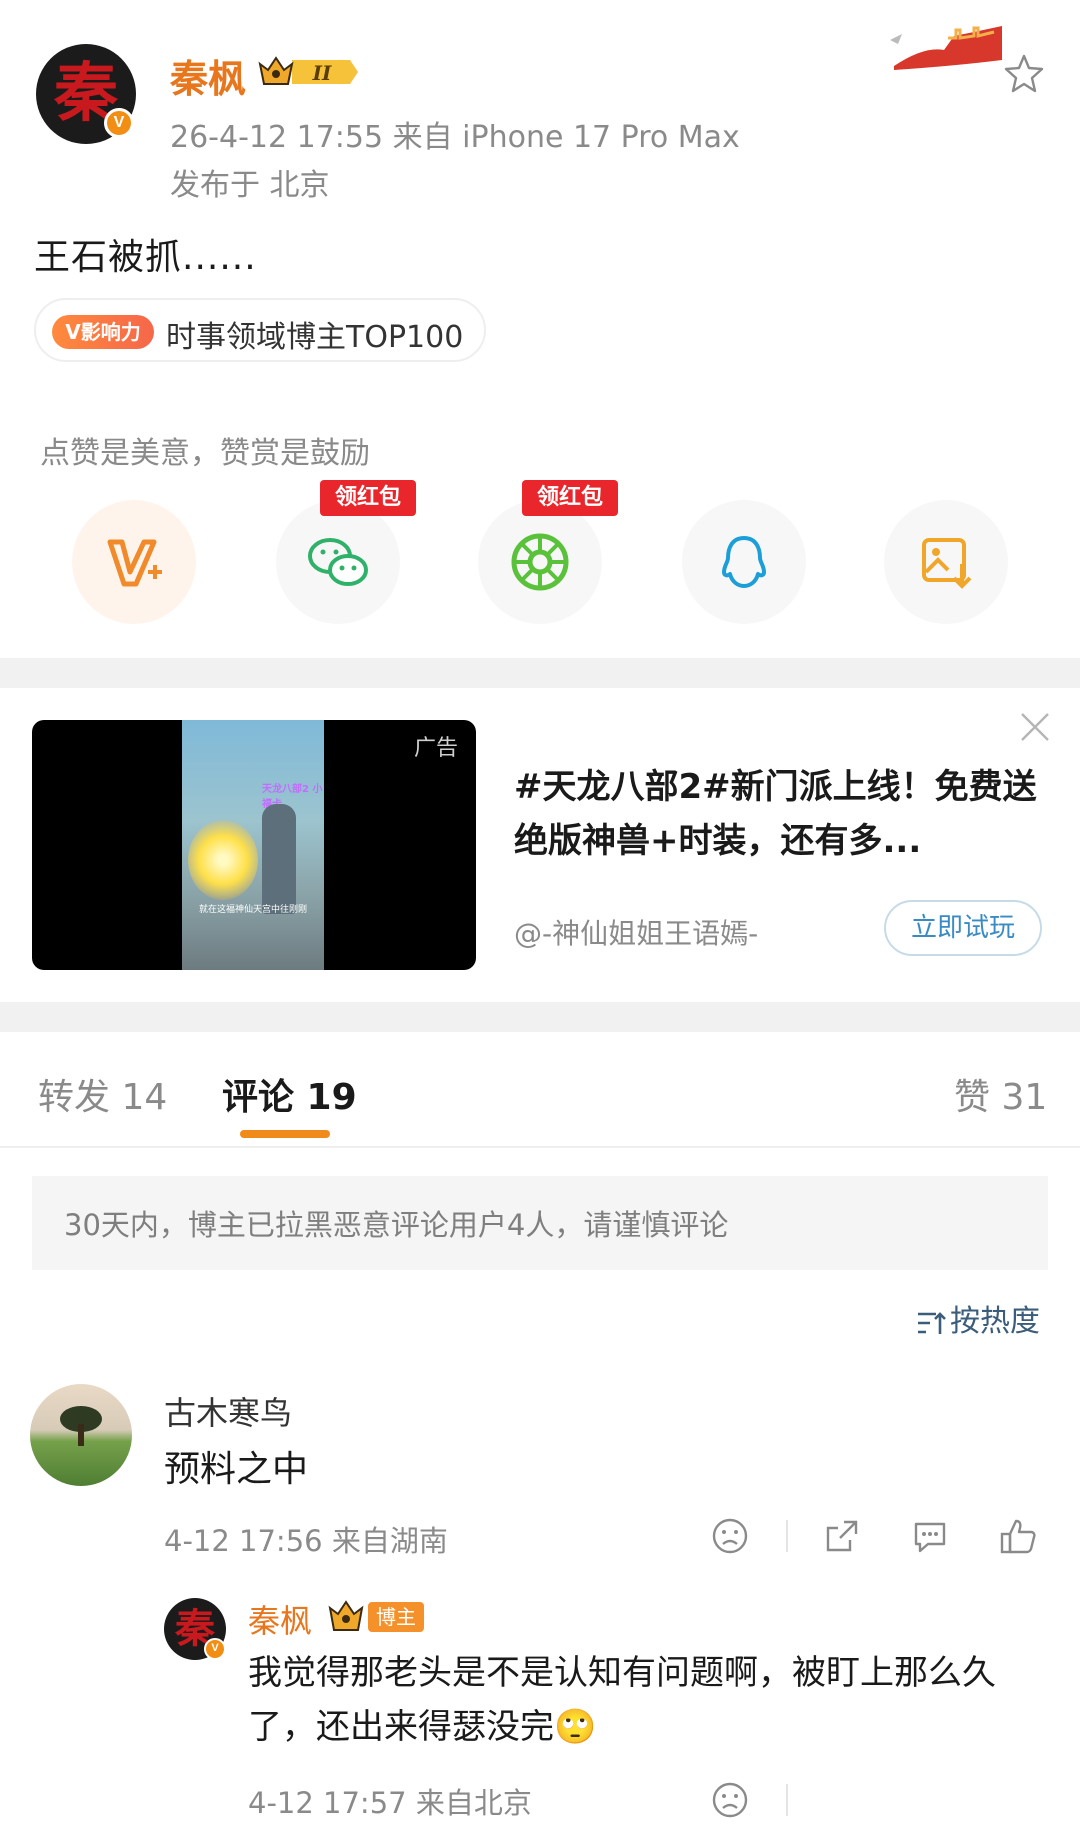 The height and width of the screenshot is (1832, 1080). Describe the element at coordinates (223, 860) in the screenshot. I see `fire-effect-icon` at that location.